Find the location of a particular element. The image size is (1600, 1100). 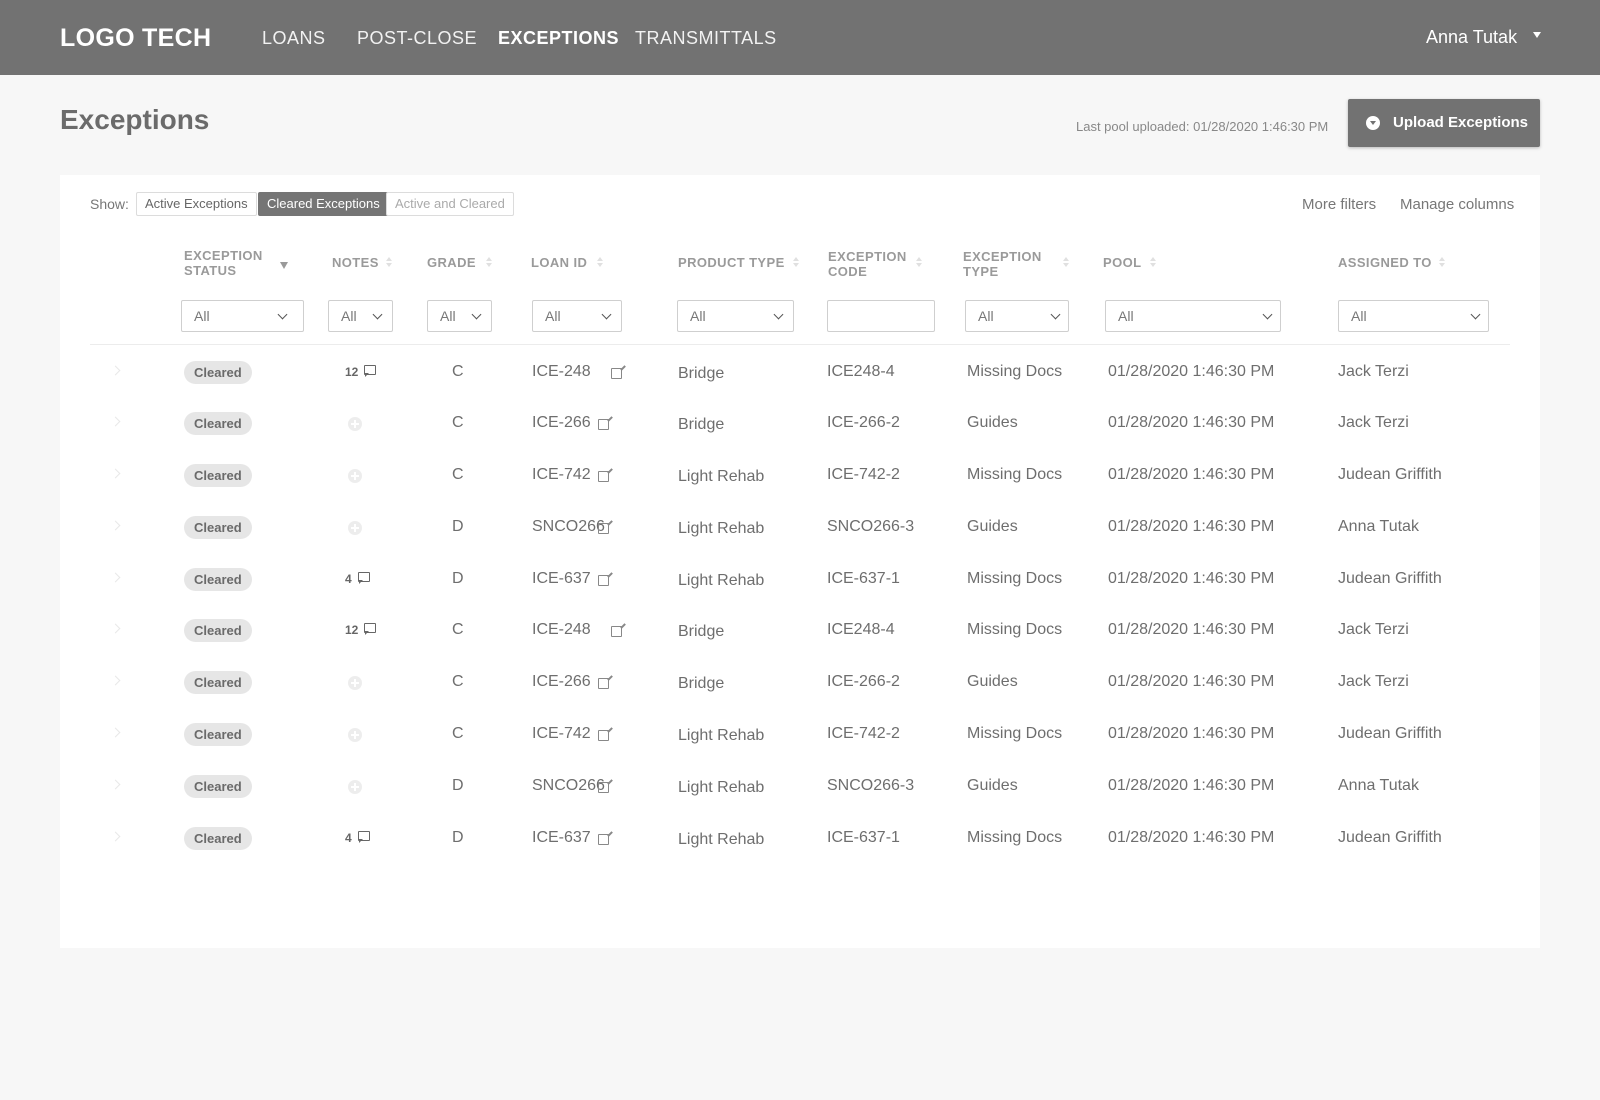

nav-transmittals: TRANSMITTALS is located at coordinates (706, 38).